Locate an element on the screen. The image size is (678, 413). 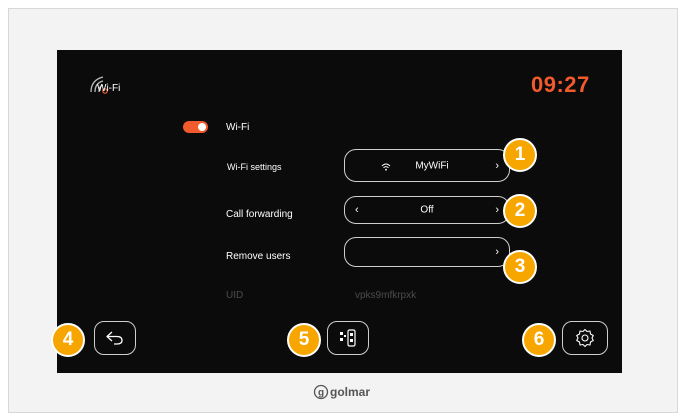
phone-pairing-button is located at coordinates (348, 338).